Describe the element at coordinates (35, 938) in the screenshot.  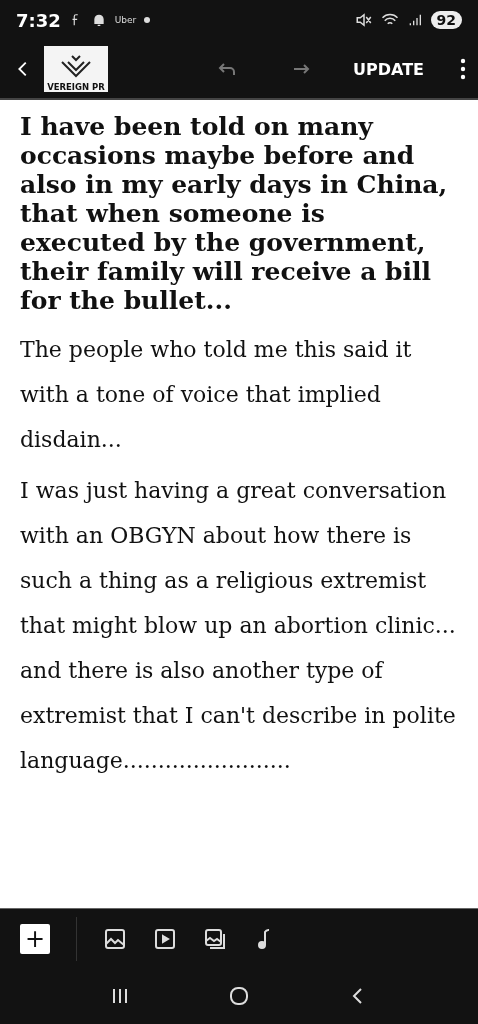
I see `add-block-button: +` at that location.